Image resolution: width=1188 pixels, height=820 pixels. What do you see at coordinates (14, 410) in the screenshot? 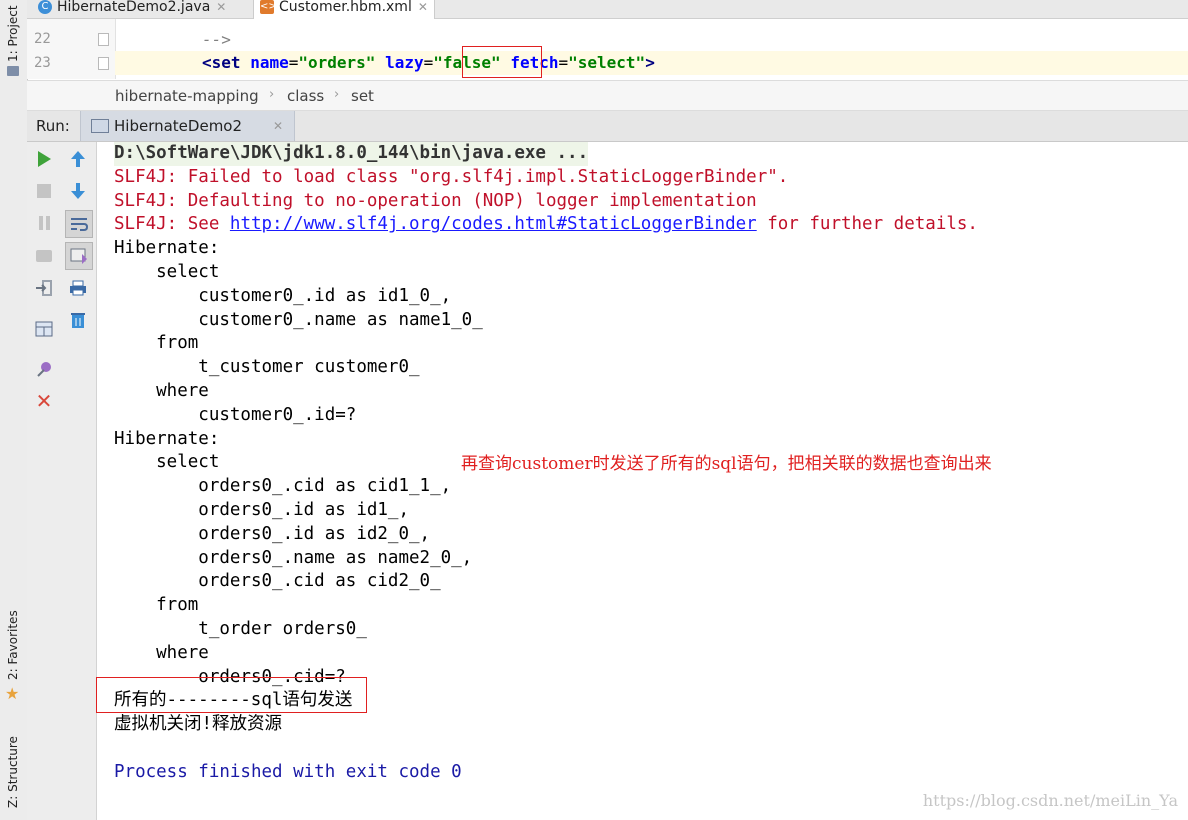
I see `left-tool-strip: 1: Project 2: Favorites ★ Z: Structure` at bounding box center [14, 410].